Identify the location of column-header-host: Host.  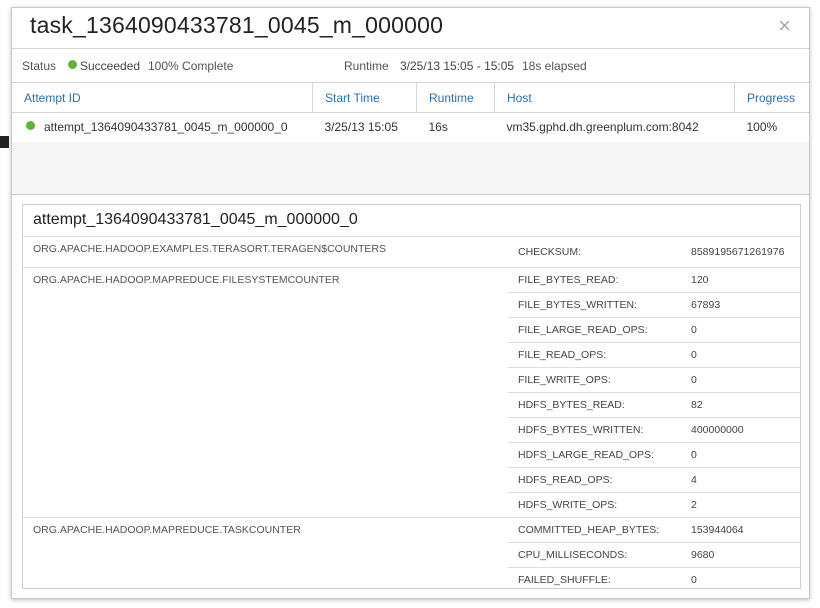
(614, 98).